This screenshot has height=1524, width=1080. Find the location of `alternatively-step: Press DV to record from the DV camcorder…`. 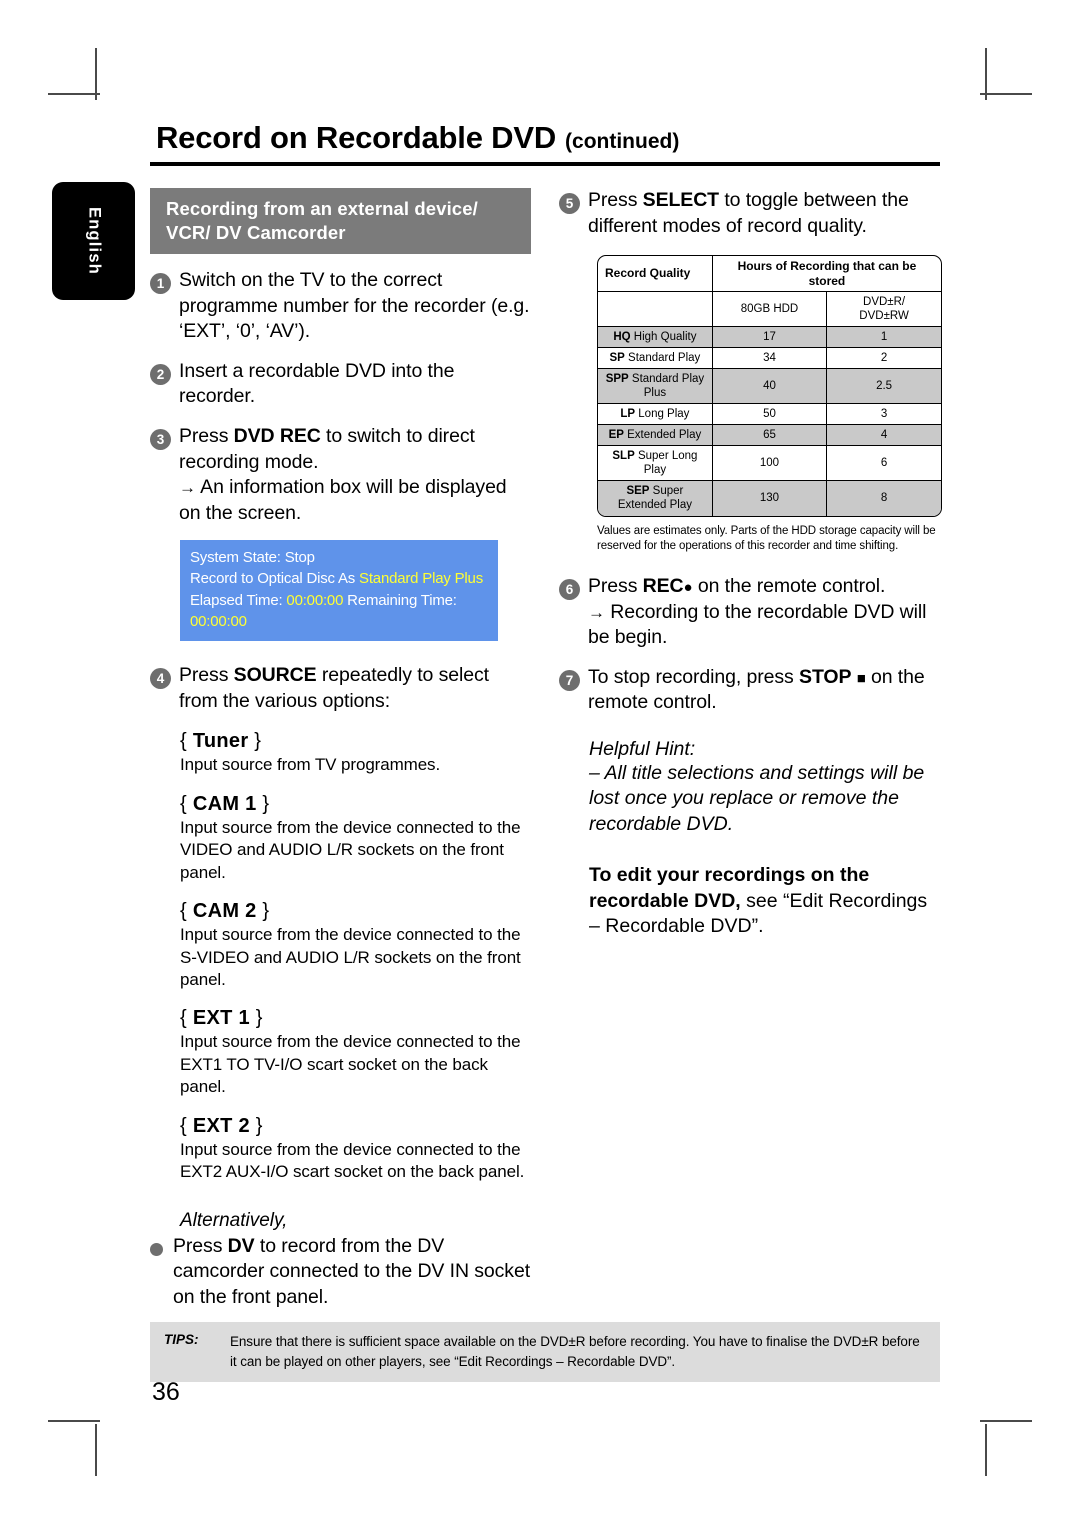

alternatively-step: Press DV to record from the DV camcorder… is located at coordinates (340, 1272).